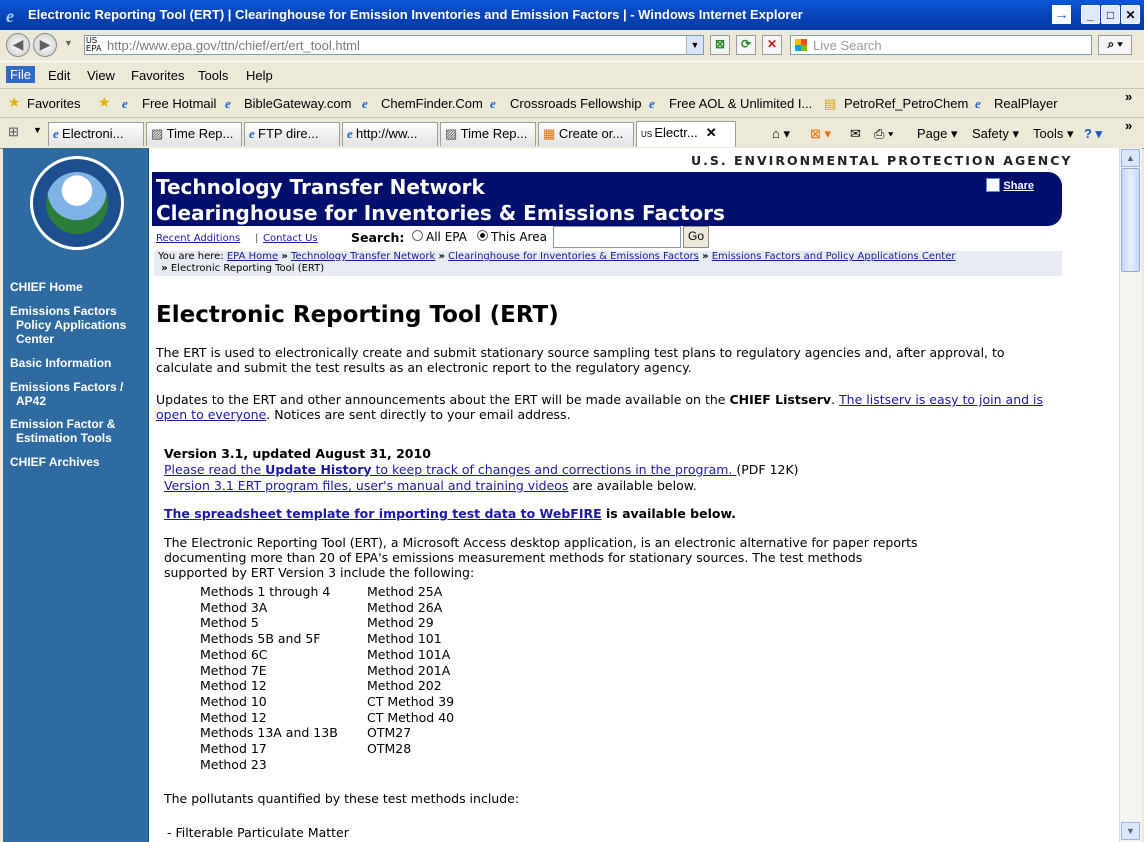  Describe the element at coordinates (297, 103) in the screenshot. I see `fav-link-biblegateway: BibleGateway.com` at that location.